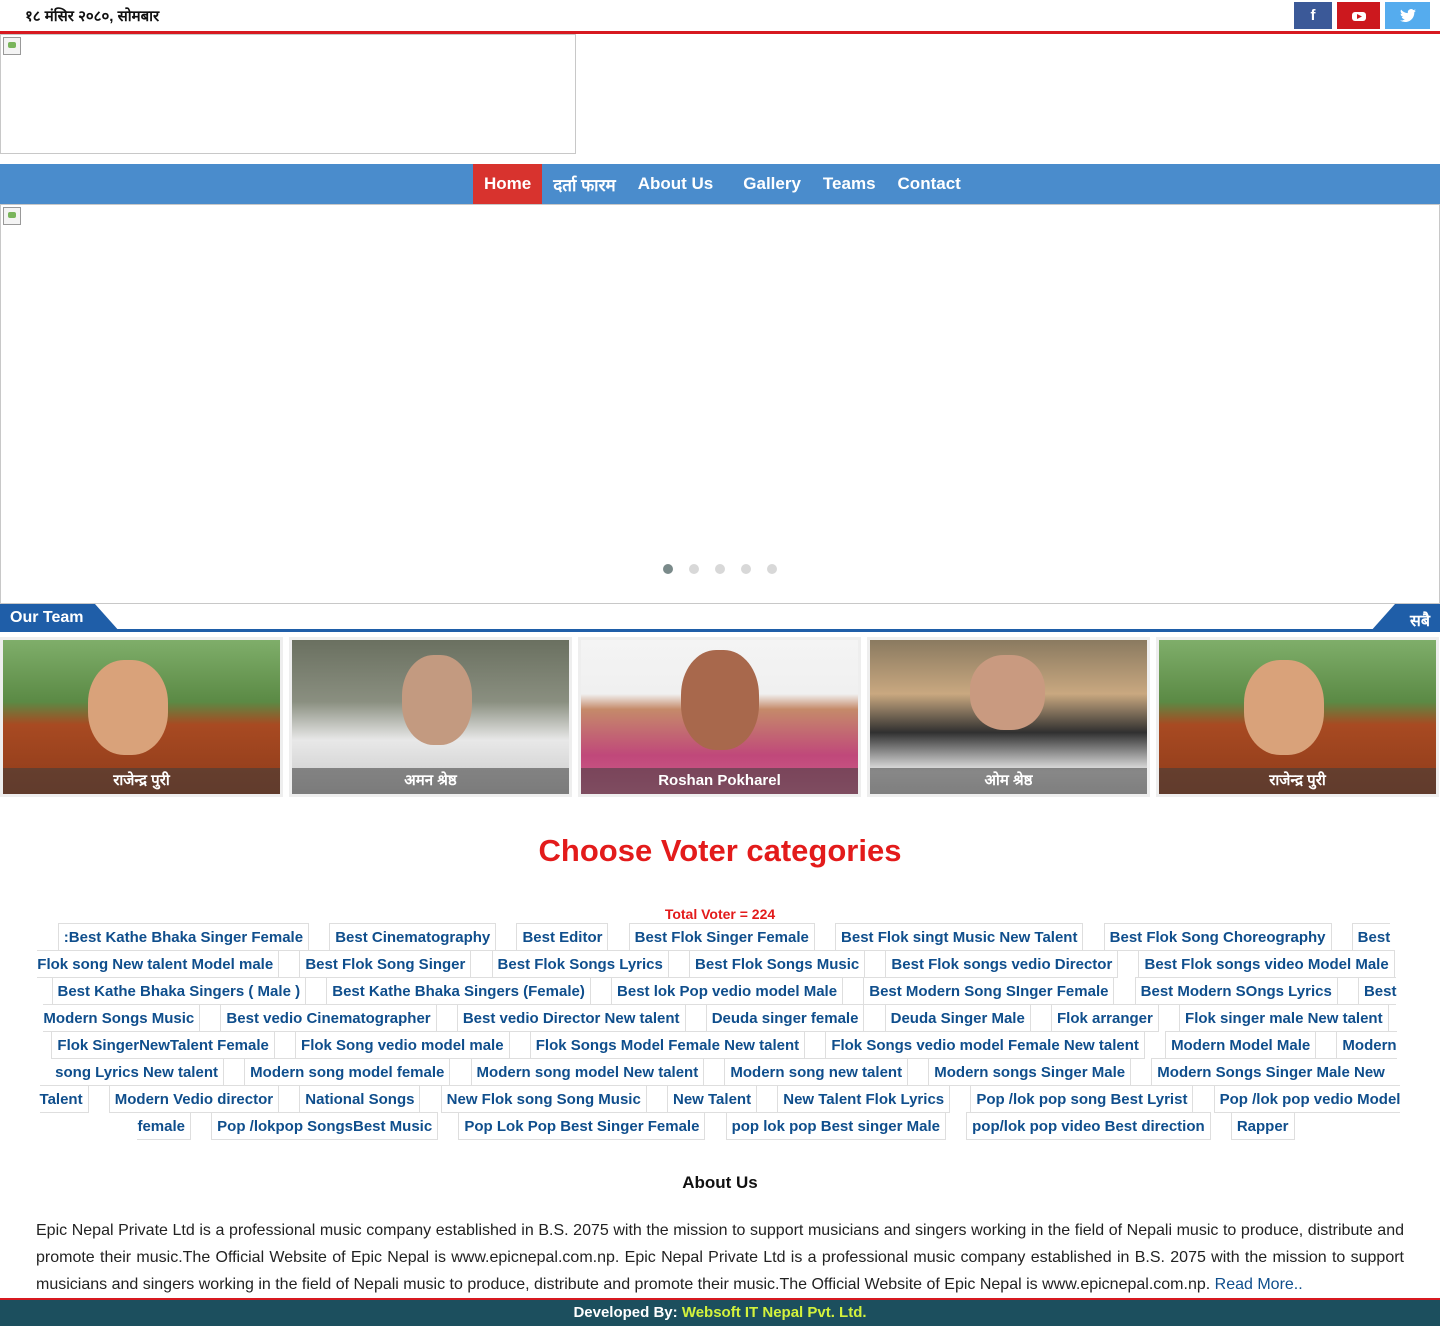 This screenshot has height=1326, width=1440. What do you see at coordinates (1266, 964) in the screenshot?
I see `voter-category-link: Best Flok songs video Model Male` at bounding box center [1266, 964].